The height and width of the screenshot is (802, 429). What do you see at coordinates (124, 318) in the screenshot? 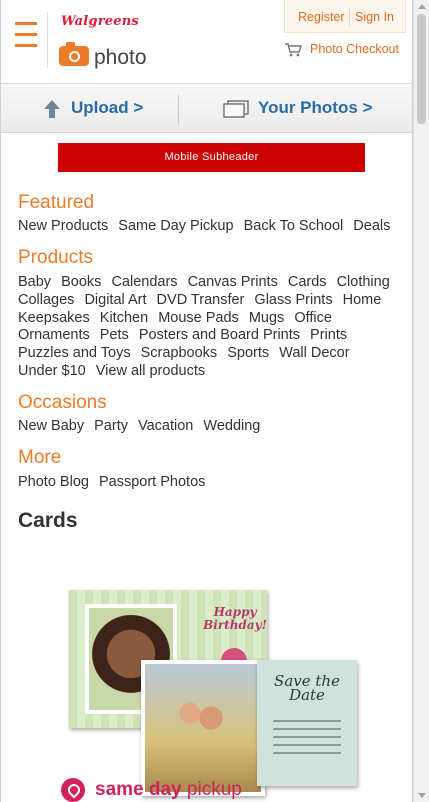
I see `category-link: Kitchen` at bounding box center [124, 318].